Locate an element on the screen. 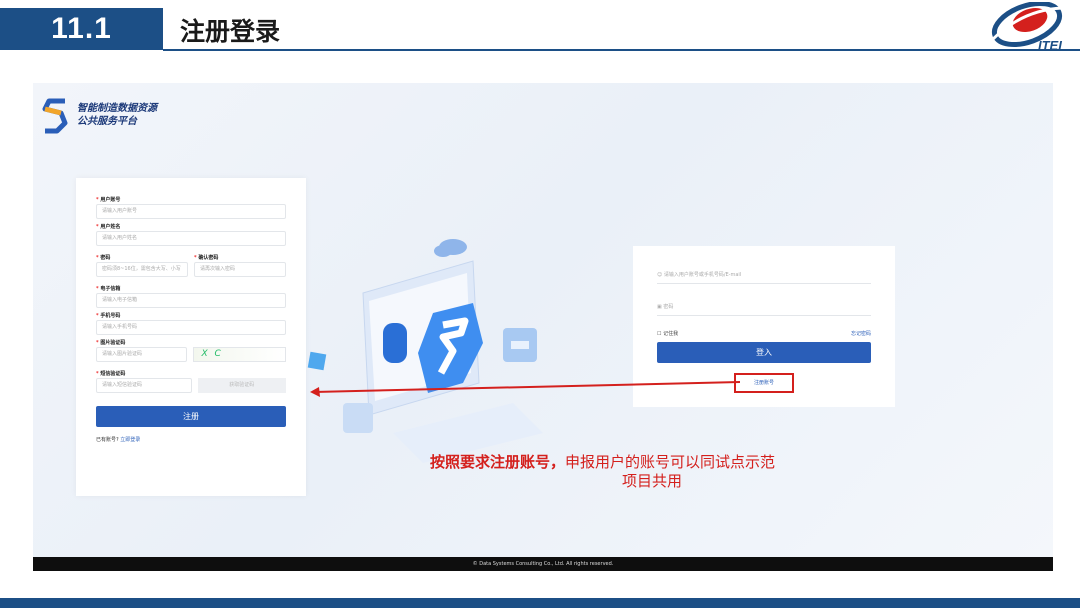 This screenshot has height=608, width=1080. phone-label: 手机号码 is located at coordinates (110, 316).